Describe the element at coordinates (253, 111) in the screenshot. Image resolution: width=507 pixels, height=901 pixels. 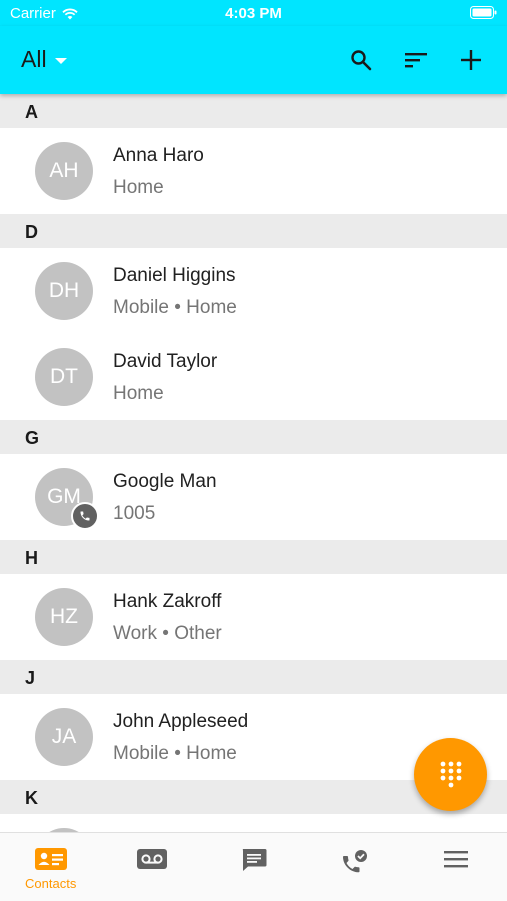
I see `section-header: A` at that location.